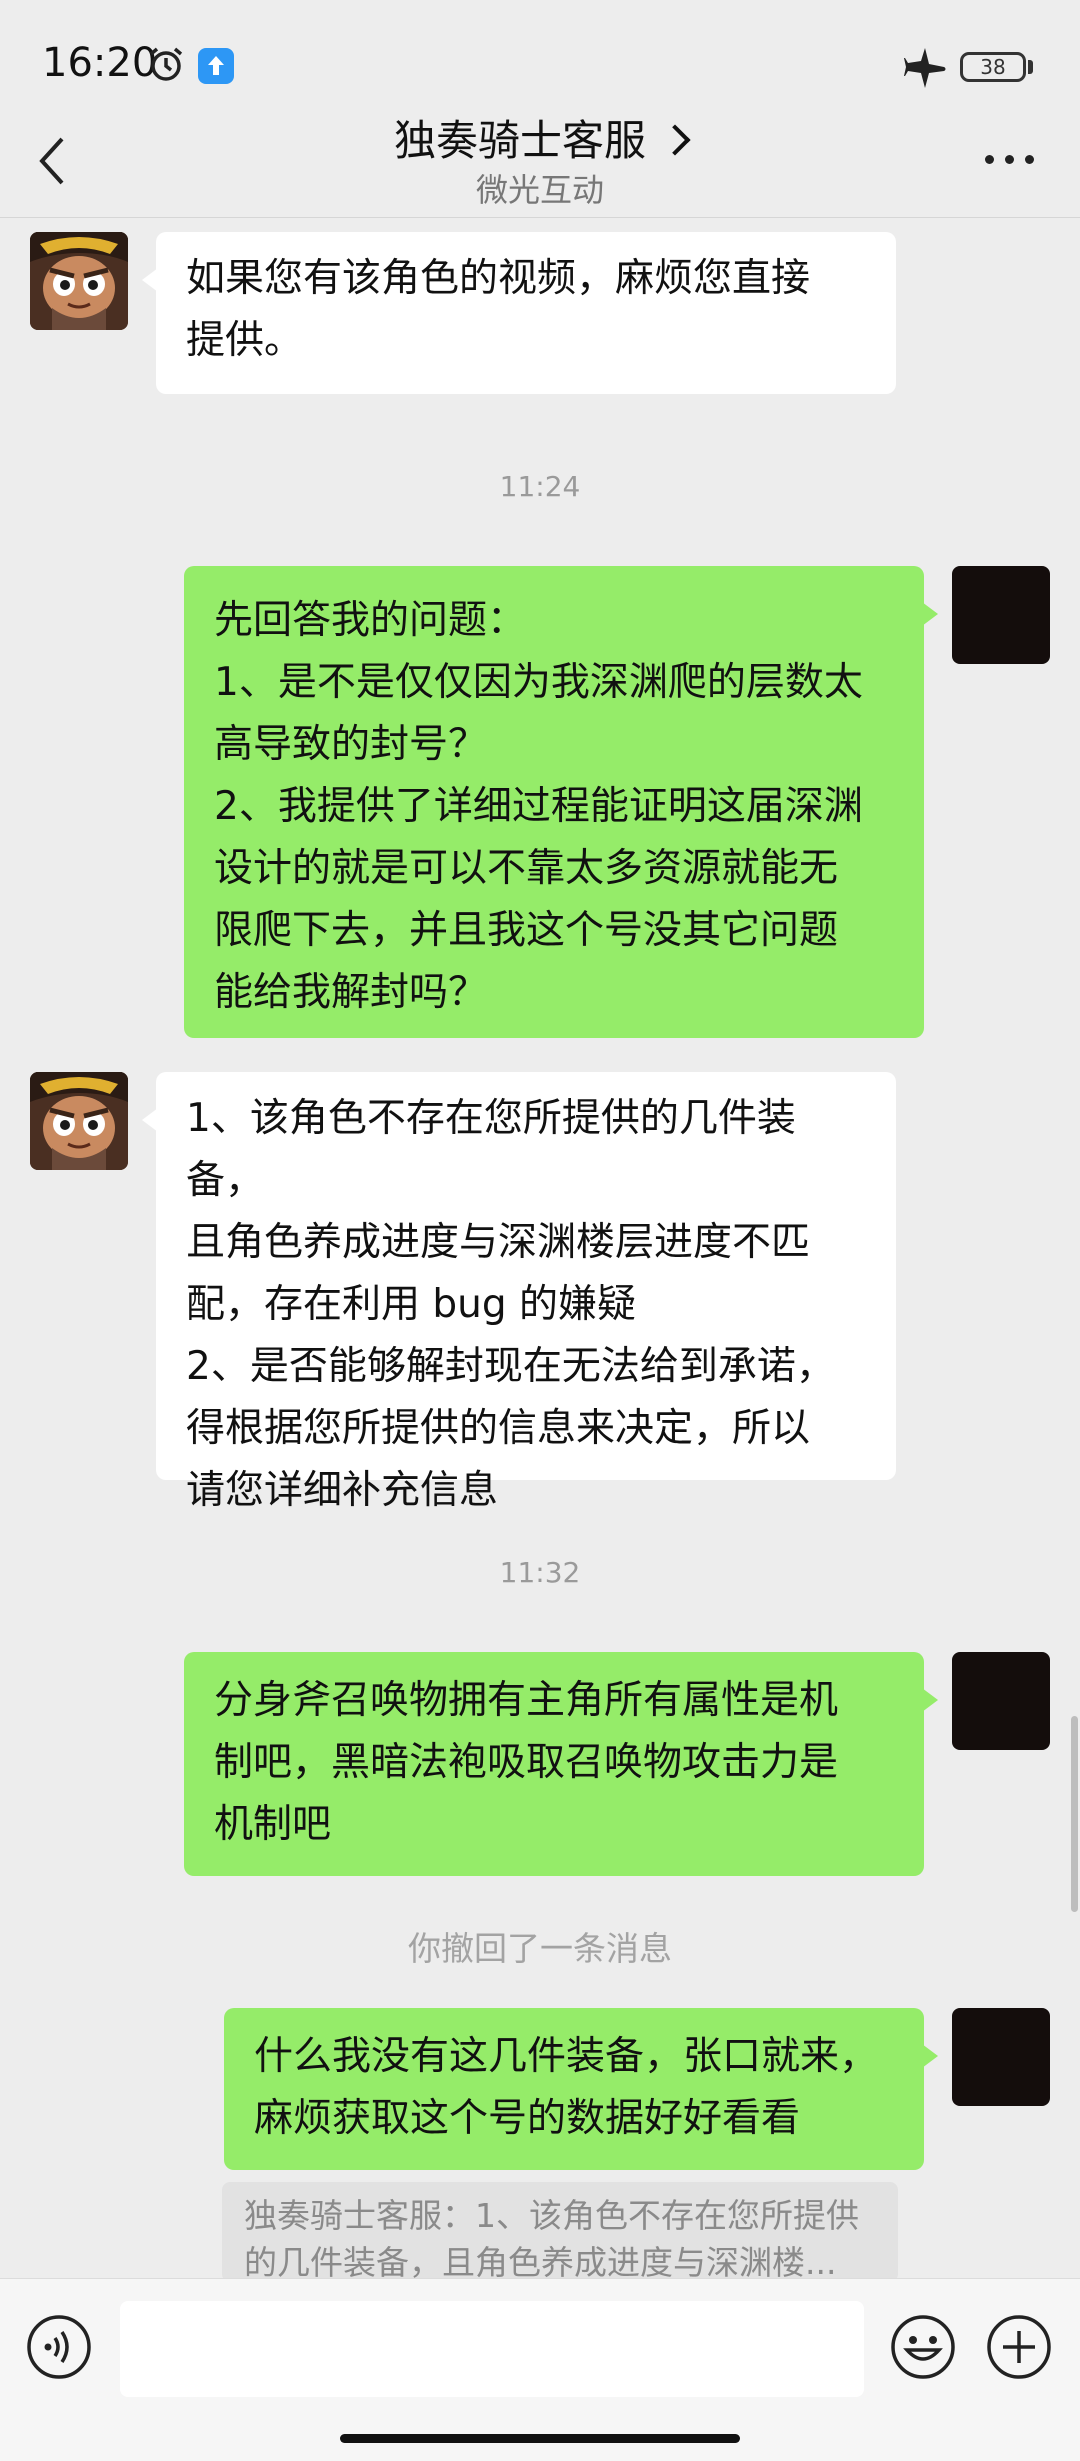 Image resolution: width=1080 pixels, height=2461 pixels. I want to click on battery-tip, so click(1030, 67).